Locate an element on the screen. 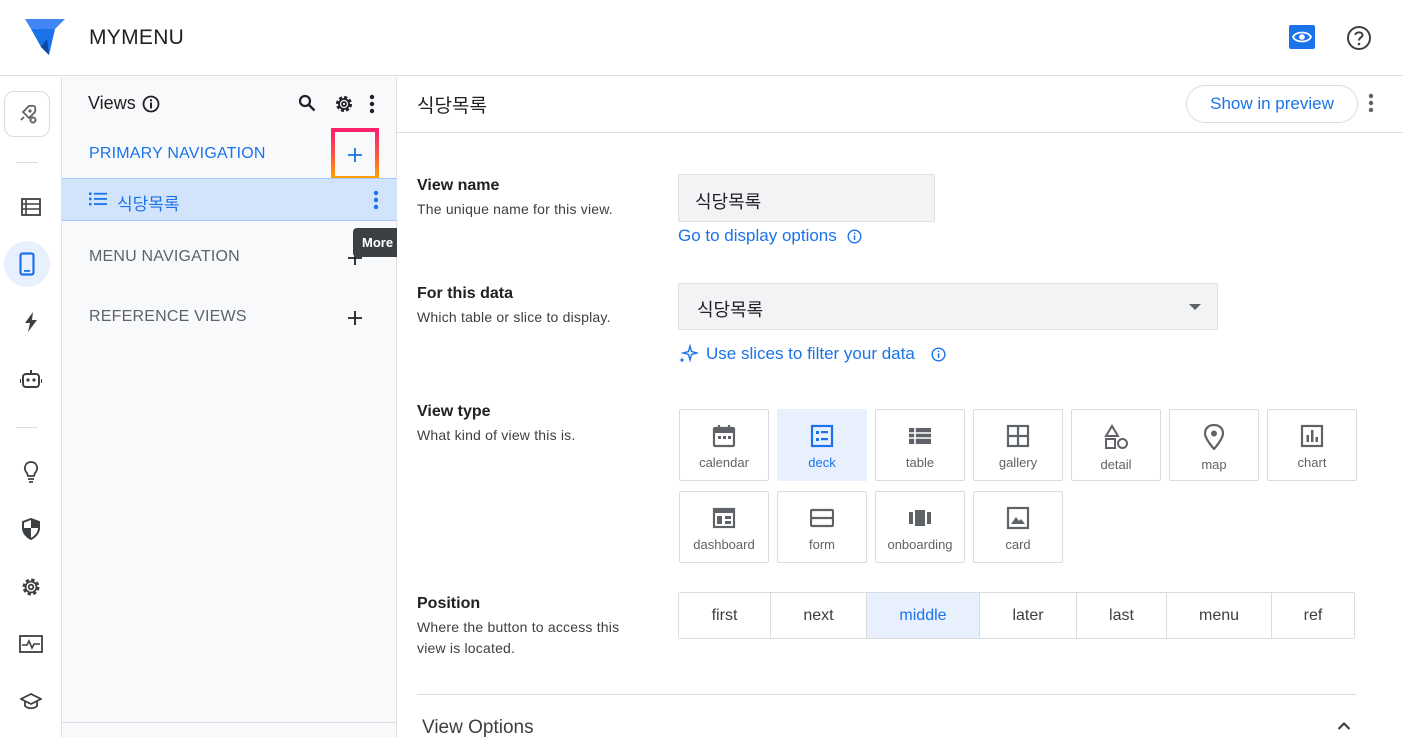 The image size is (1403, 739). view-type-label-text: card is located at coordinates (1018, 544).